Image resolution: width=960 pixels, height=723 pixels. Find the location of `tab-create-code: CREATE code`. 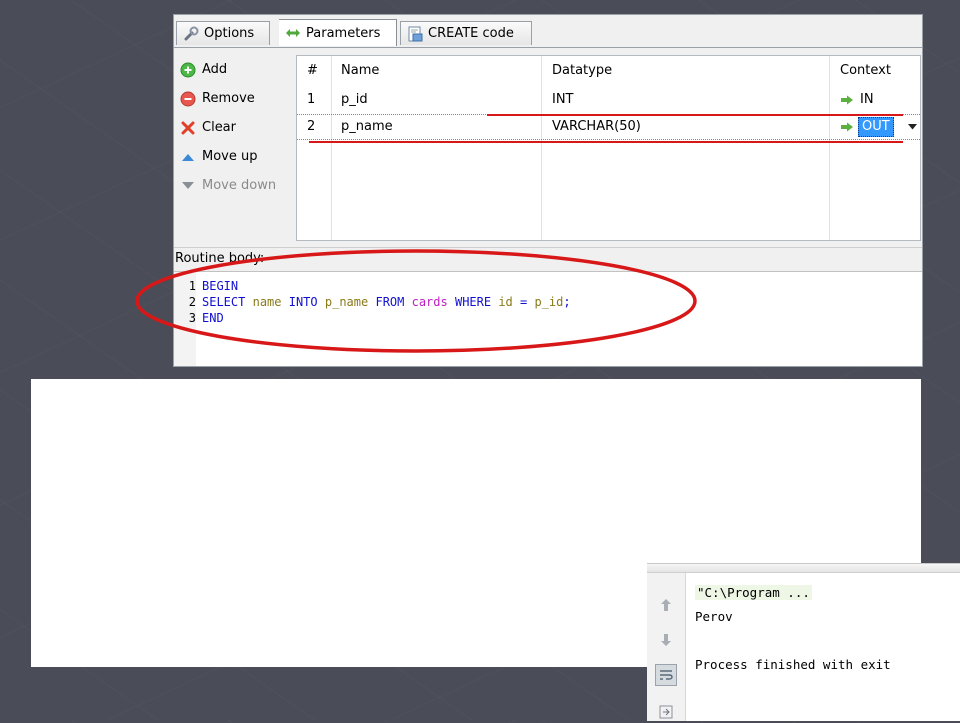

tab-create-code: CREATE code is located at coordinates (466, 33).